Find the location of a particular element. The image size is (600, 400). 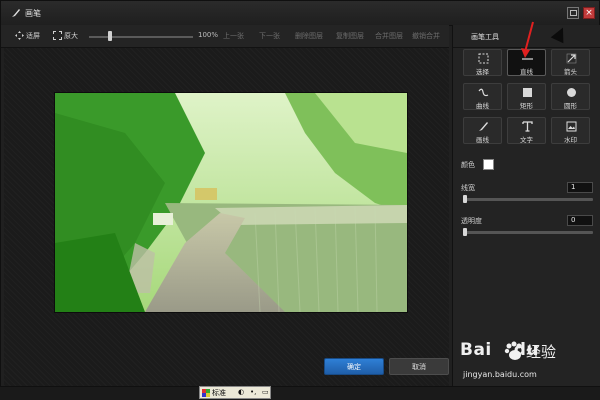

tool-arrow: 箭头 is located at coordinates (570, 62).